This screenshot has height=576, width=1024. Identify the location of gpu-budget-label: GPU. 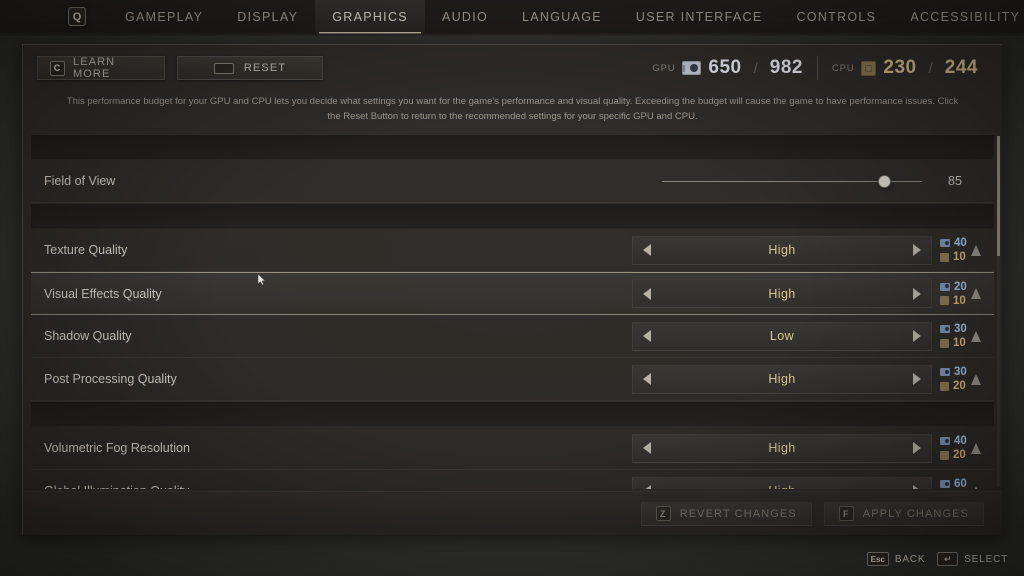
(664, 68).